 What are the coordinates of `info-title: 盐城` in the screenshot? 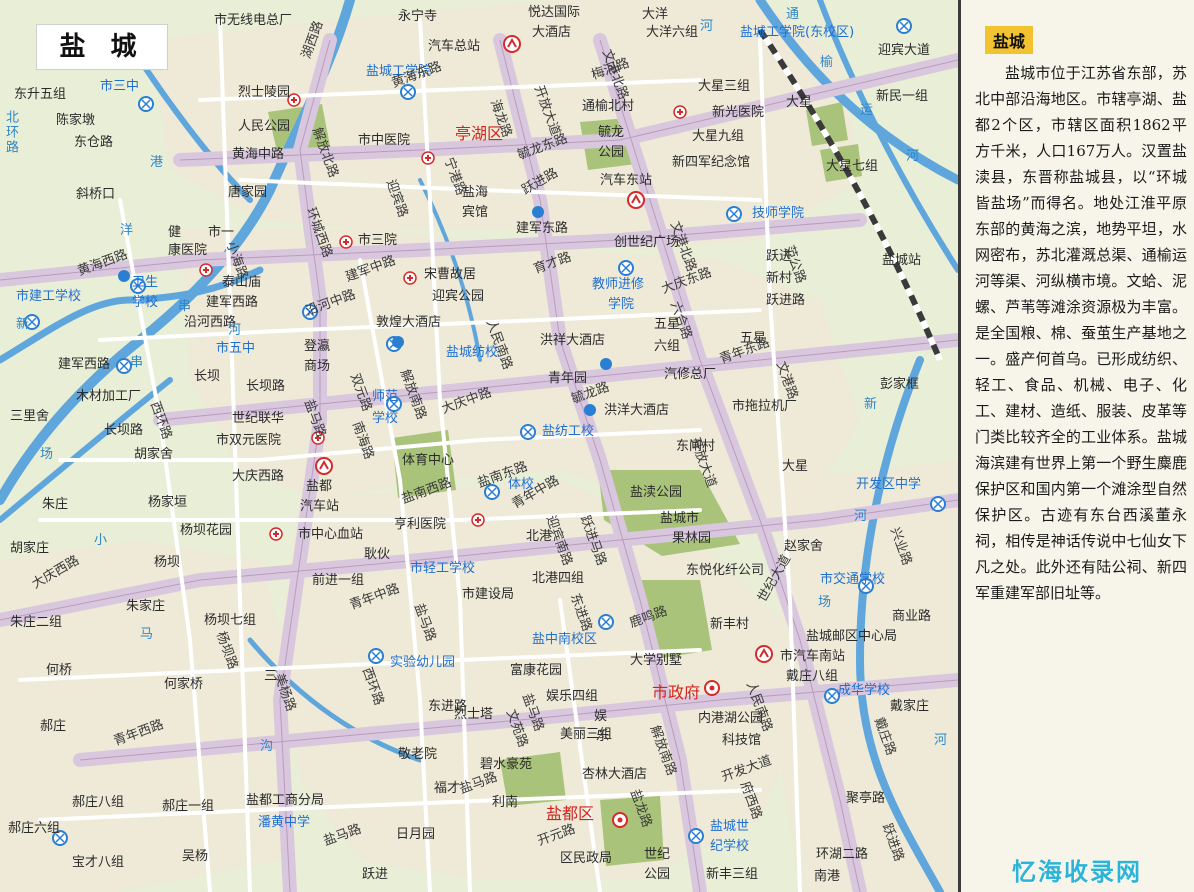 It's located at (1009, 40).